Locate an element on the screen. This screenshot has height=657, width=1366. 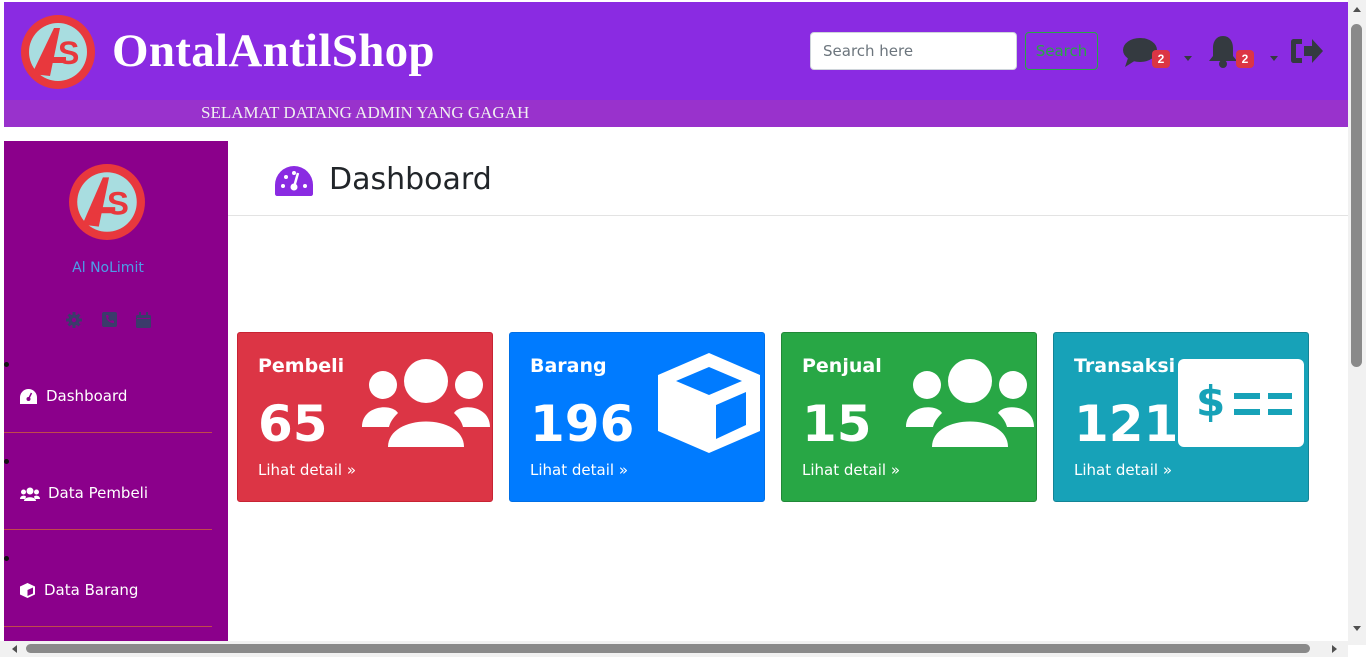
card-transaksi: Transaksi 121 Lihat detail » $ is located at coordinates (1181, 417).